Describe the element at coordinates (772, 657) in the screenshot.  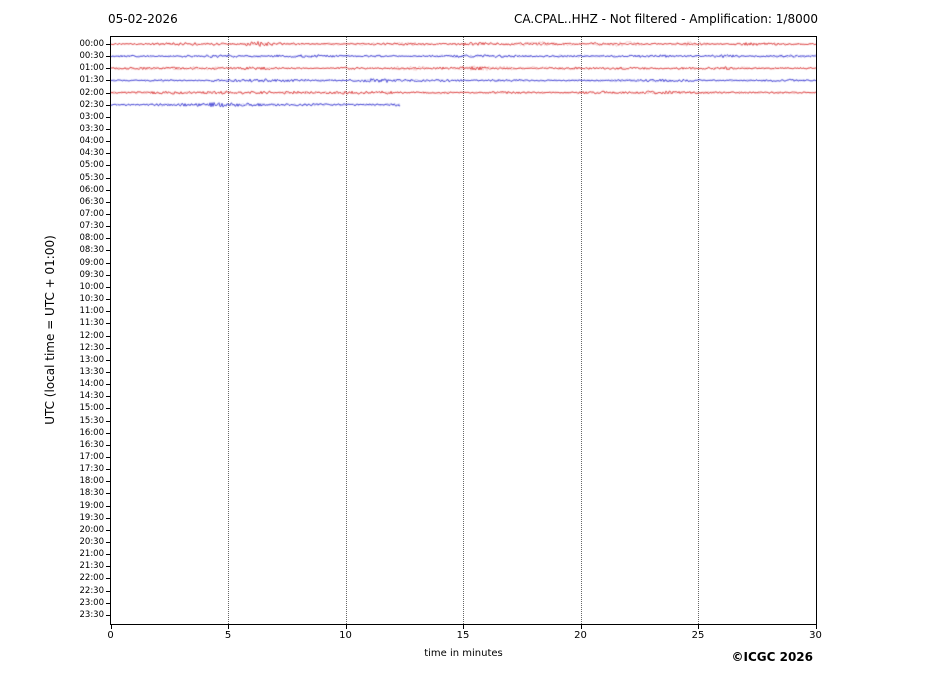
I see `copyright-text: ©ICGC 2026` at that location.